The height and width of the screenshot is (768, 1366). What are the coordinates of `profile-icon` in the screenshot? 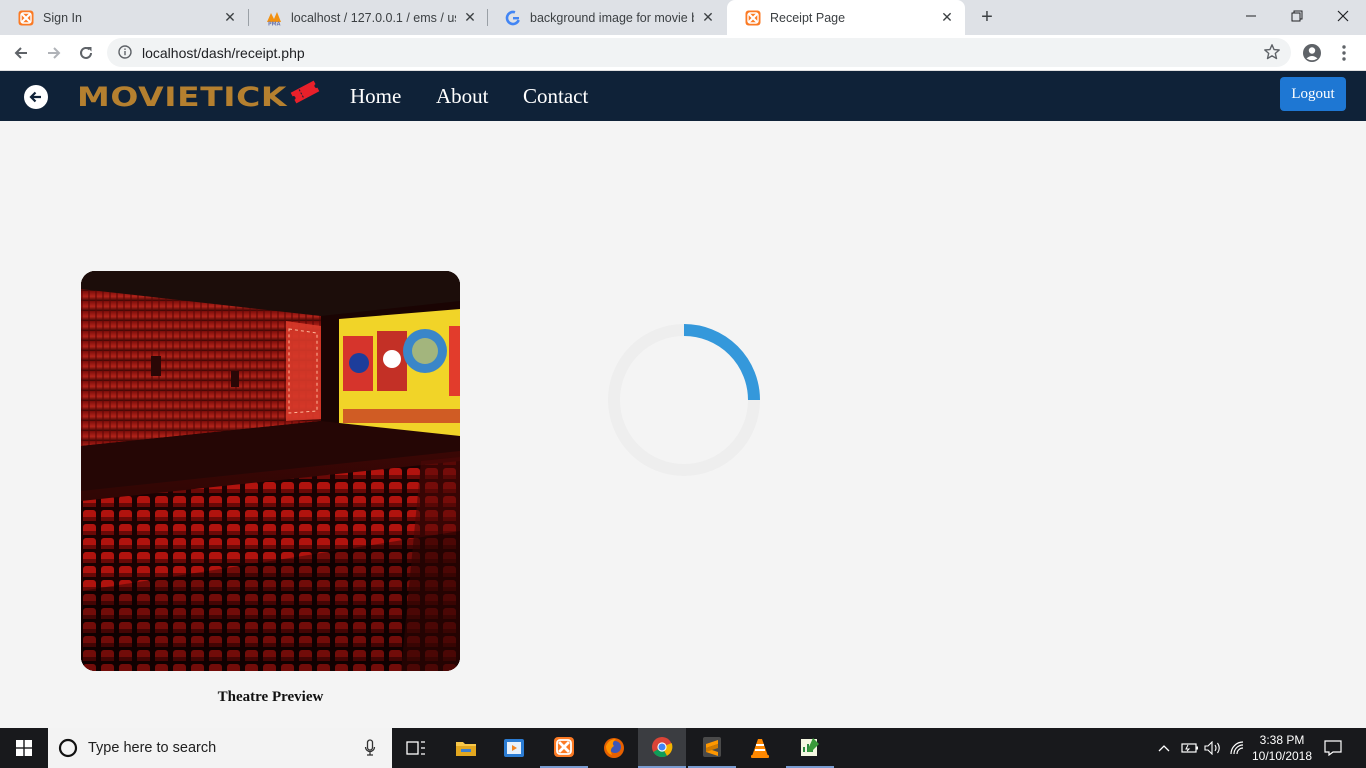 It's located at (1312, 53).